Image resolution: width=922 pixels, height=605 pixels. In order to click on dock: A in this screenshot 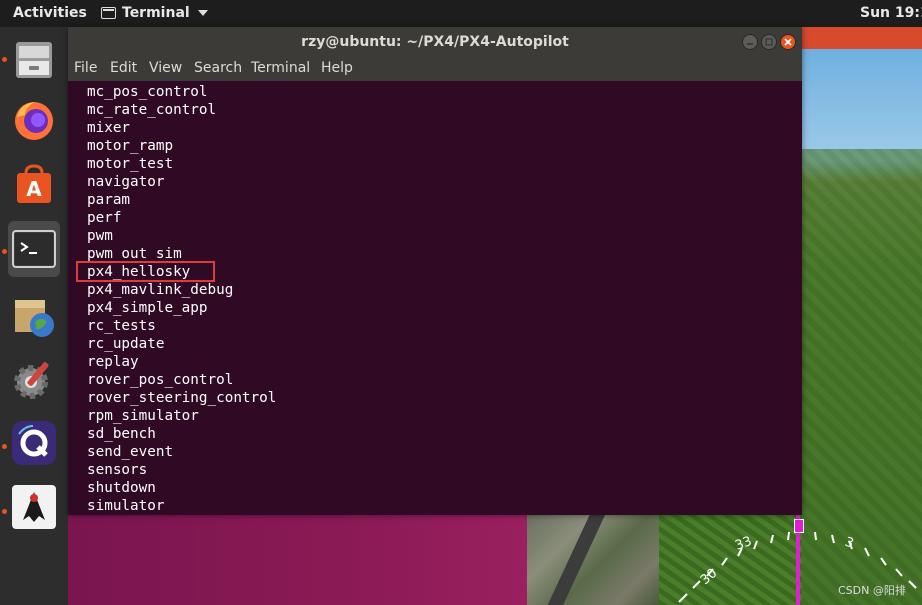, I will do `click(34, 316)`.